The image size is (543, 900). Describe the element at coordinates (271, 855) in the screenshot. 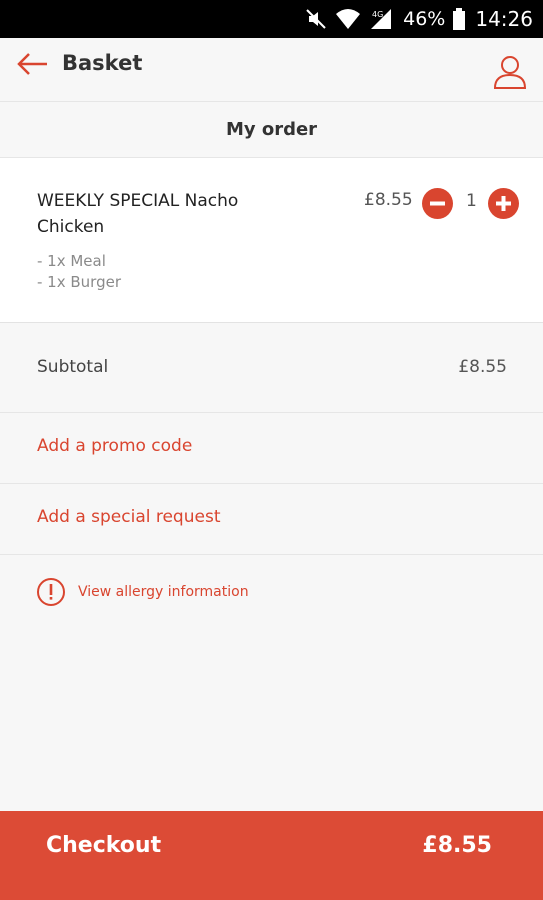

I see `checkout-button: Checkout £8.55` at that location.